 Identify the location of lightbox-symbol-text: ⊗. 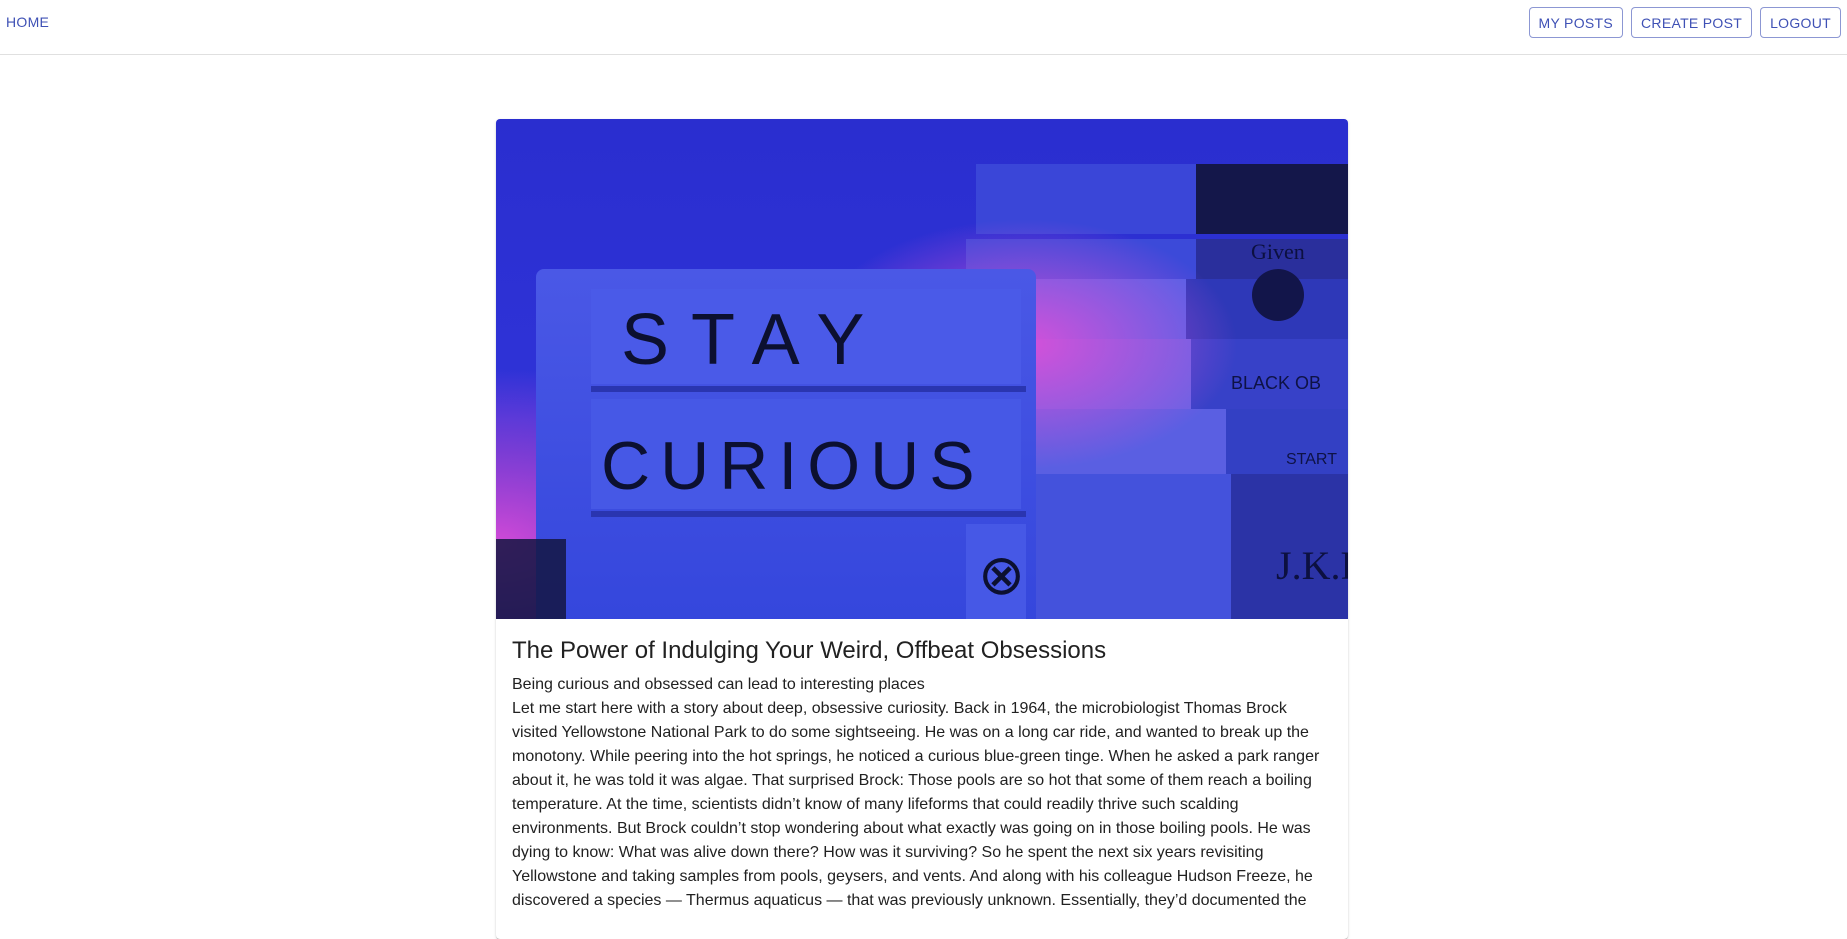
(1001, 575).